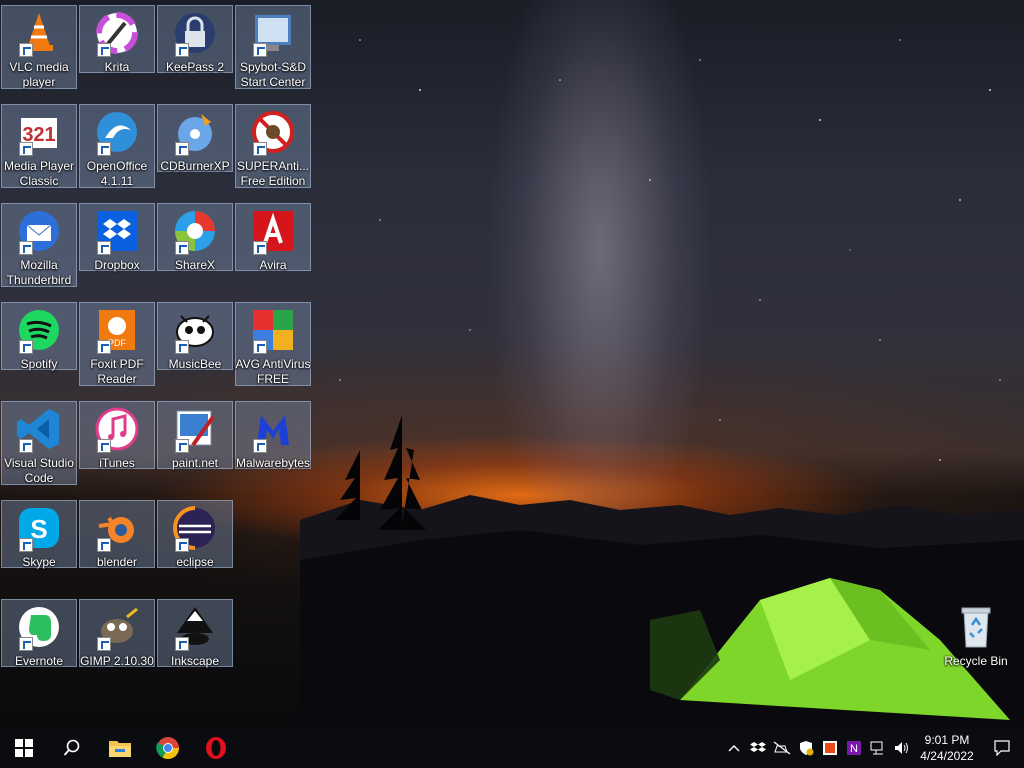 The width and height of the screenshot is (1024, 768). What do you see at coordinates (117, 132) in the screenshot?
I see `openoffice-icon` at bounding box center [117, 132].